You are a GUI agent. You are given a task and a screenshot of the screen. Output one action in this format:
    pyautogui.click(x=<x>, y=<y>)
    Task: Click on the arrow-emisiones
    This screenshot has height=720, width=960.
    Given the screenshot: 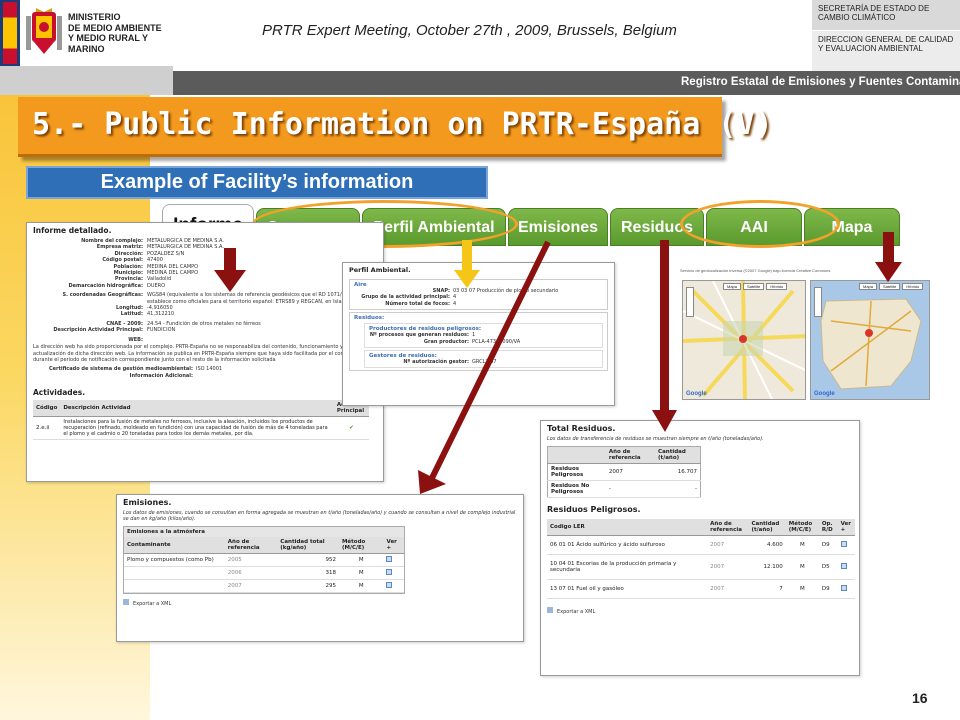 What is the action you would take?
    pyautogui.click(x=484, y=367)
    